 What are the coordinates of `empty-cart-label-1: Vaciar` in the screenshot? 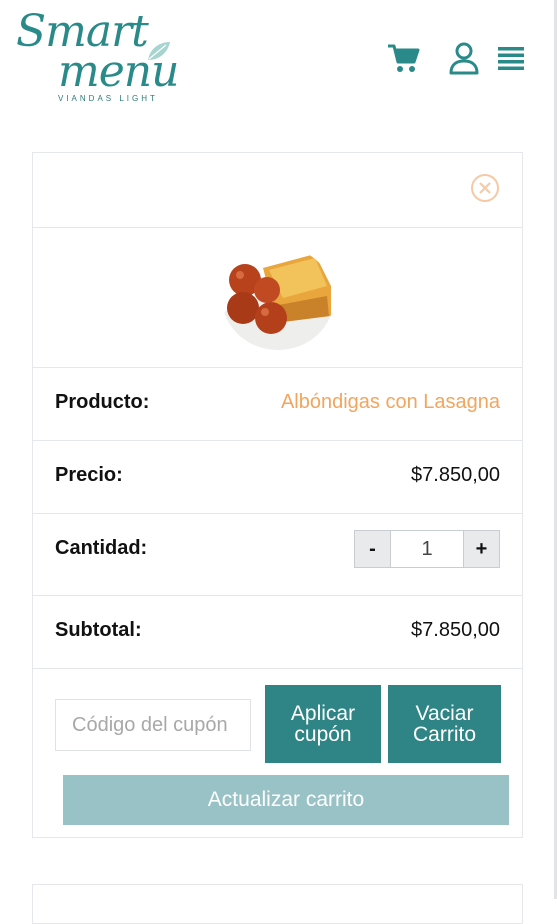 It's located at (444, 713).